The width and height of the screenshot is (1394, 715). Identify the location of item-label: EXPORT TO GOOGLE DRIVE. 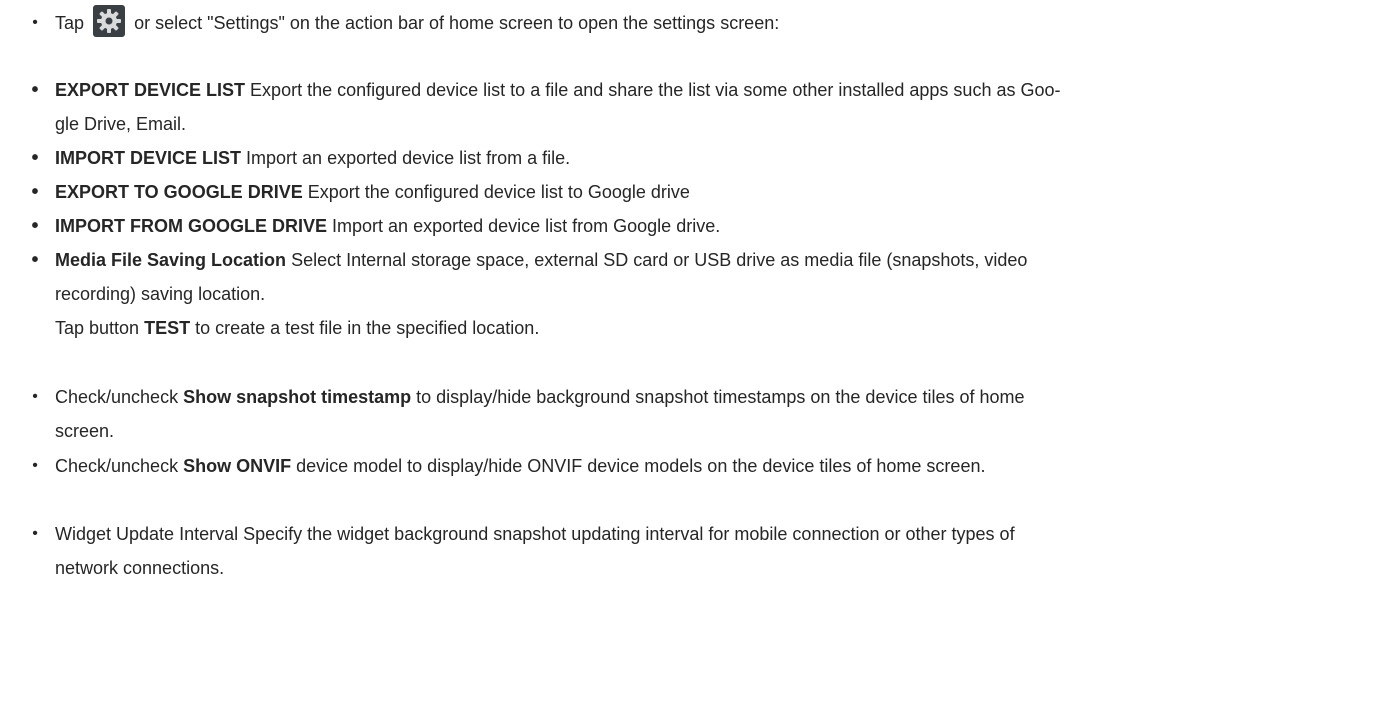
(179, 192).